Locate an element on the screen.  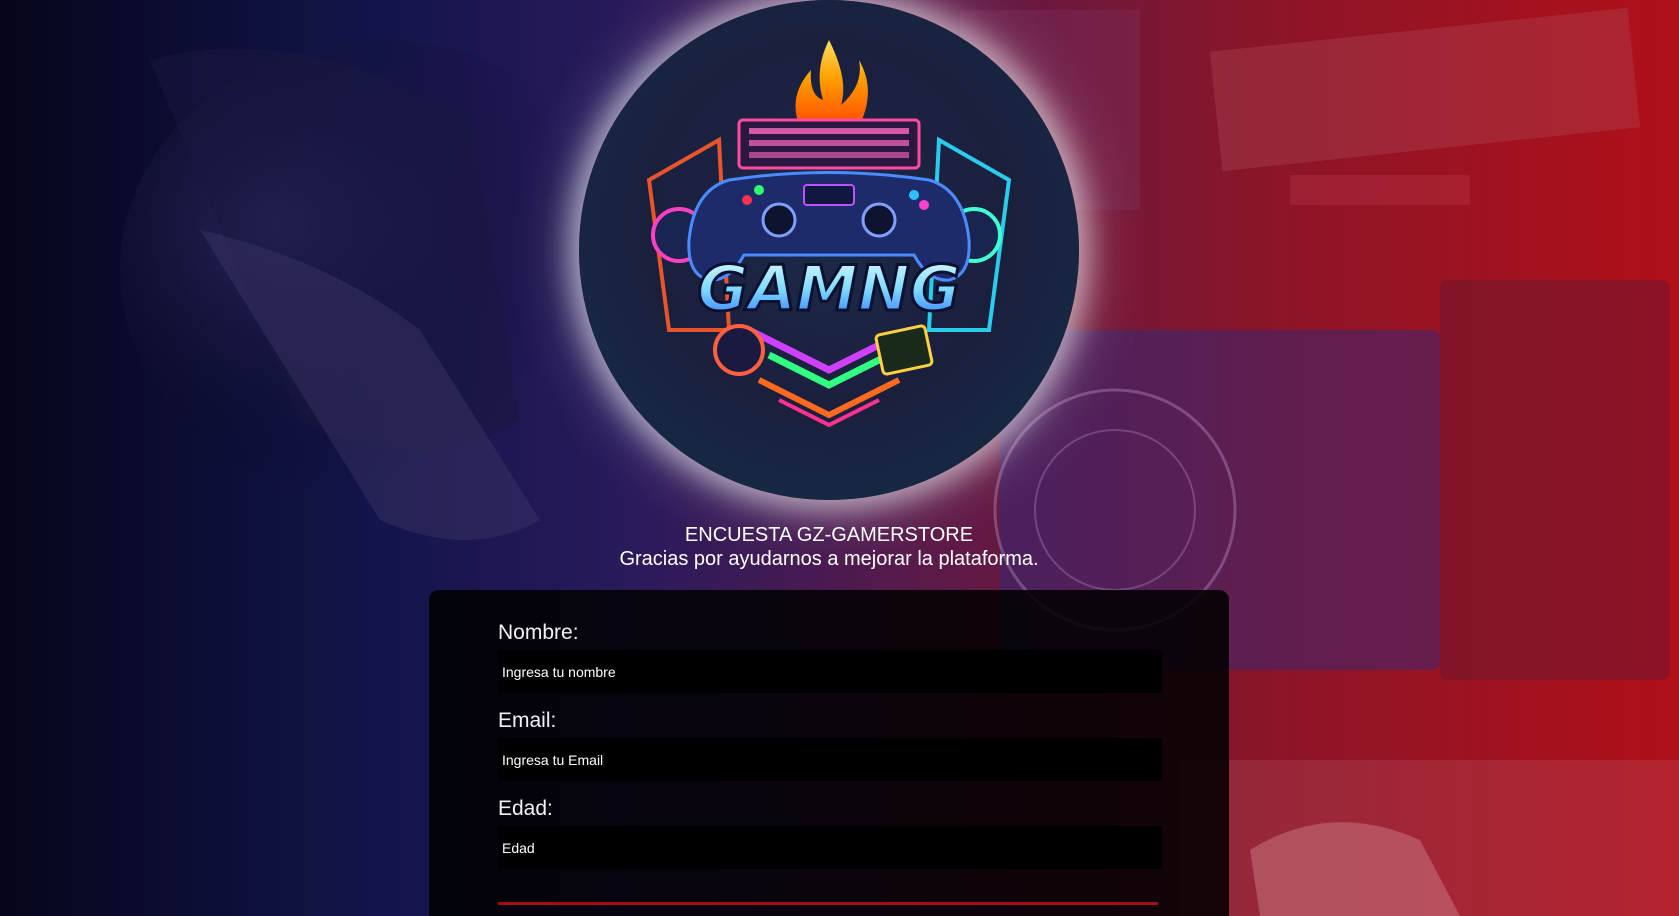
name-input is located at coordinates (830, 671).